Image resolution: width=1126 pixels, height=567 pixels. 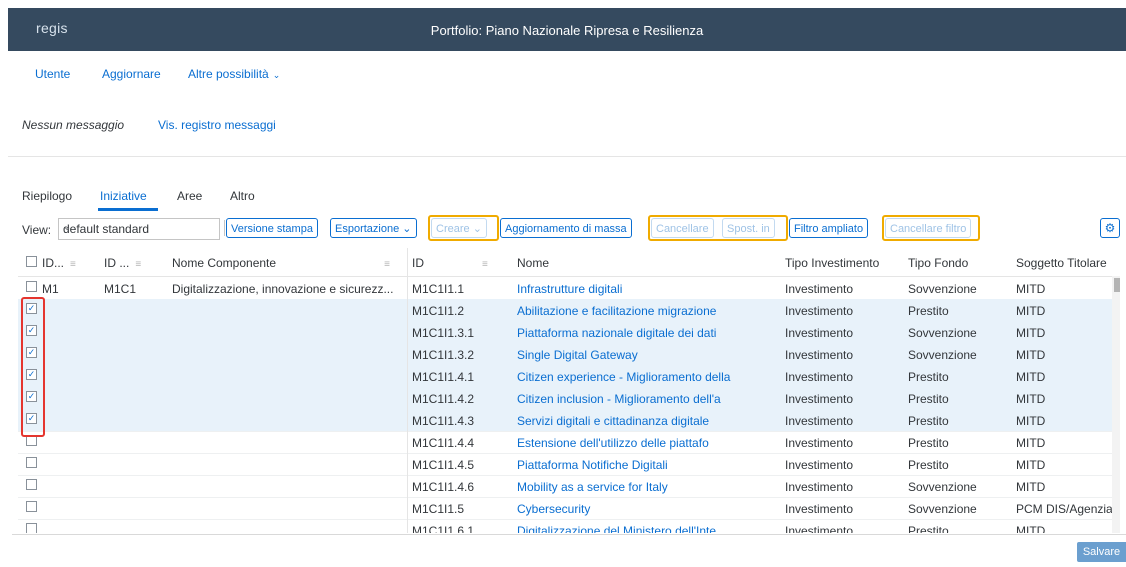 I want to click on cell-nome: Abilitazione e facilitazione migrazione, so click(x=647, y=311).